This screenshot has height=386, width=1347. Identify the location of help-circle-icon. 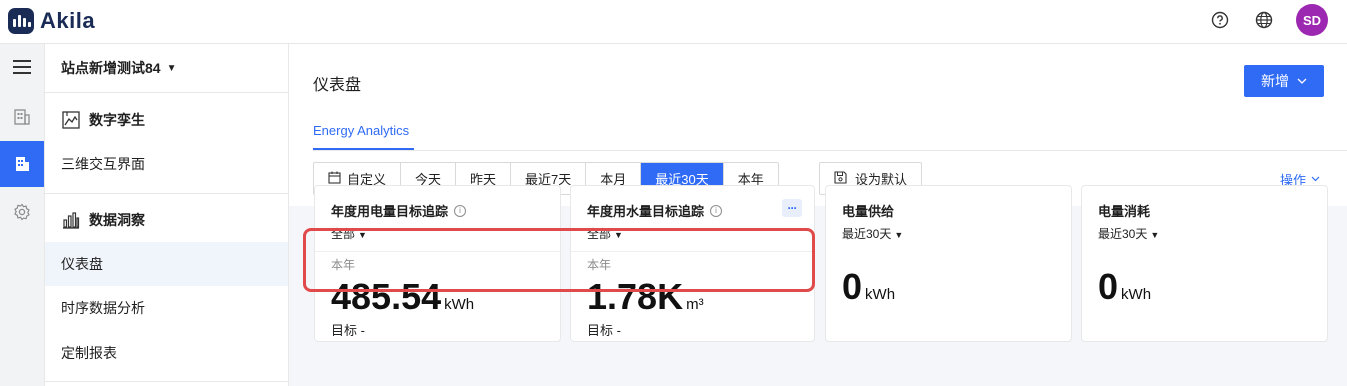
(1220, 20).